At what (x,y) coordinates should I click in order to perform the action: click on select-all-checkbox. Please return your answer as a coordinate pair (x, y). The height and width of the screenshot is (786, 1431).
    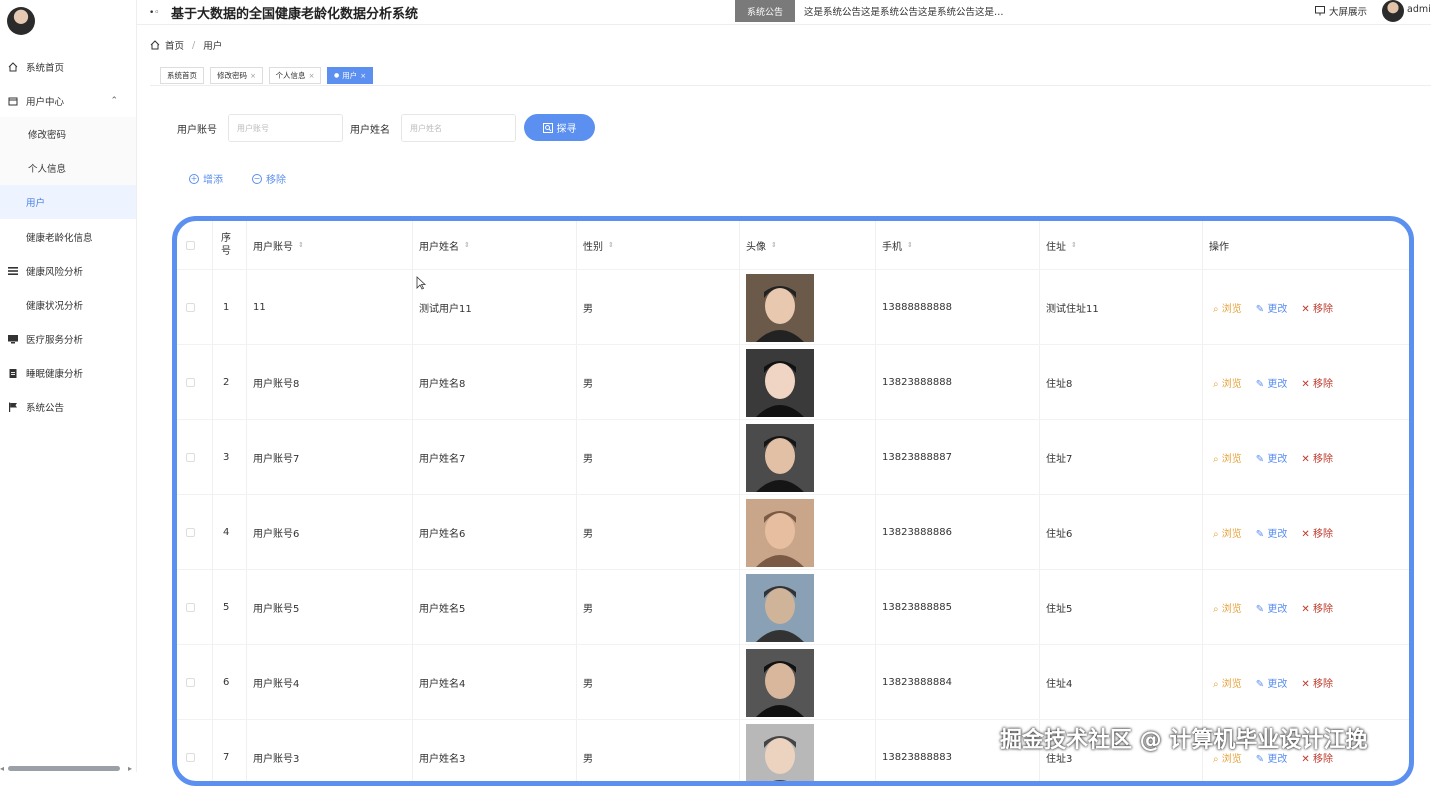
    Looking at the image, I should click on (190, 245).